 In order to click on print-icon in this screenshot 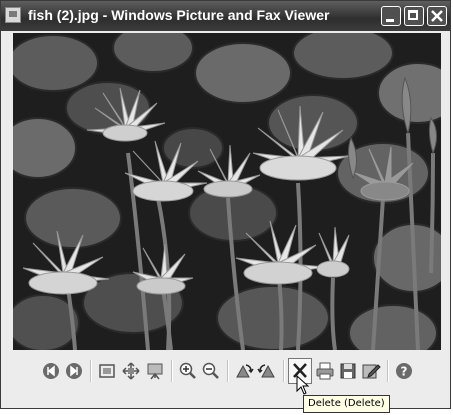, I will do `click(325, 371)`.